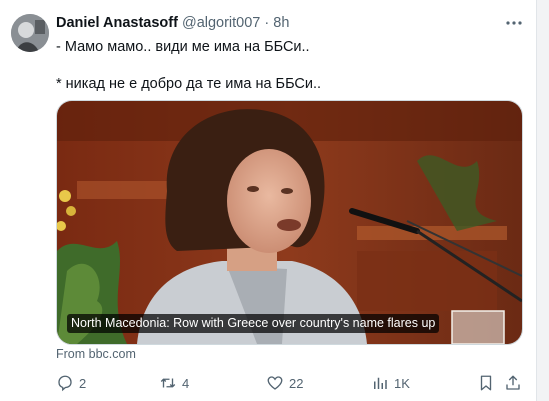 The image size is (549, 401). I want to click on views-icon, so click(380, 383).